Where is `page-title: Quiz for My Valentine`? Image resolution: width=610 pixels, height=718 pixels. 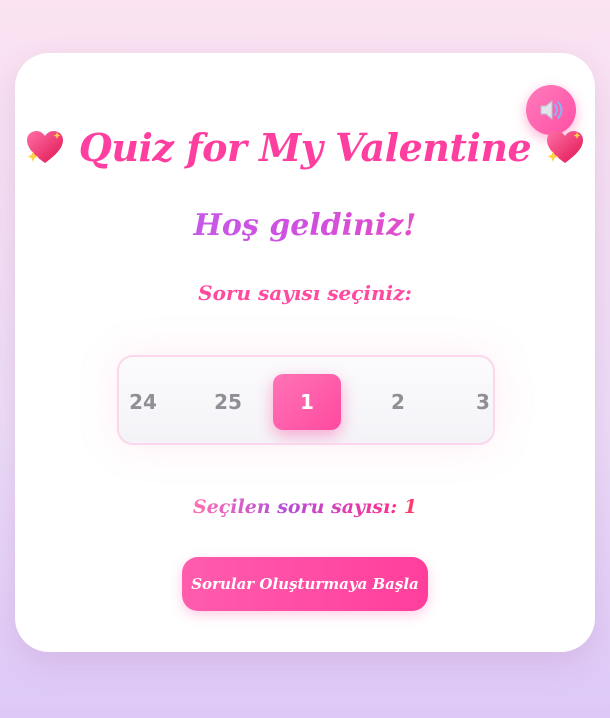 page-title: Quiz for My Valentine is located at coordinates (305, 147).